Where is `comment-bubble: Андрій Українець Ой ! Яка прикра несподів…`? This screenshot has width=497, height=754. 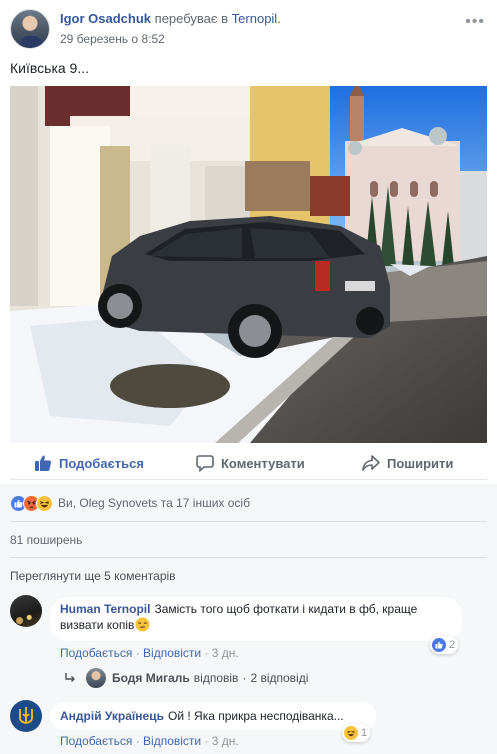 comment-bubble: Андрій Українець Ой ! Яка прикра несподів… is located at coordinates (213, 716).